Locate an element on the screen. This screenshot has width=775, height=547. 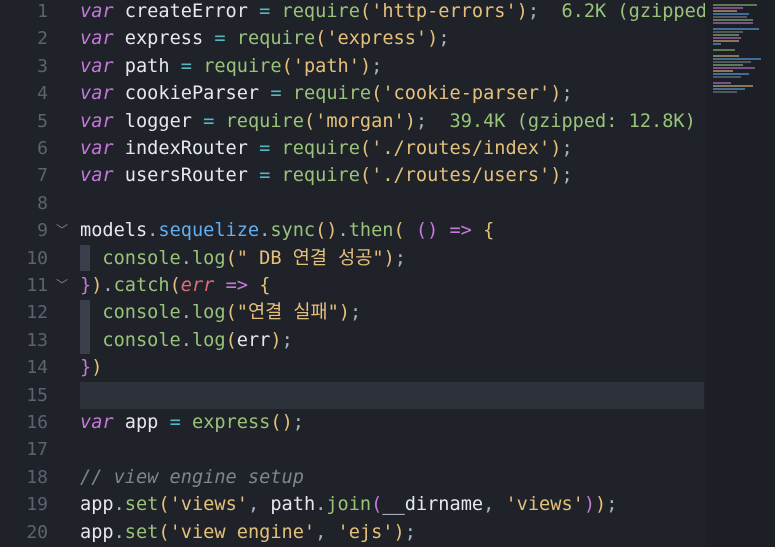
code-line-2: var express = require('express'); is located at coordinates (265, 38).